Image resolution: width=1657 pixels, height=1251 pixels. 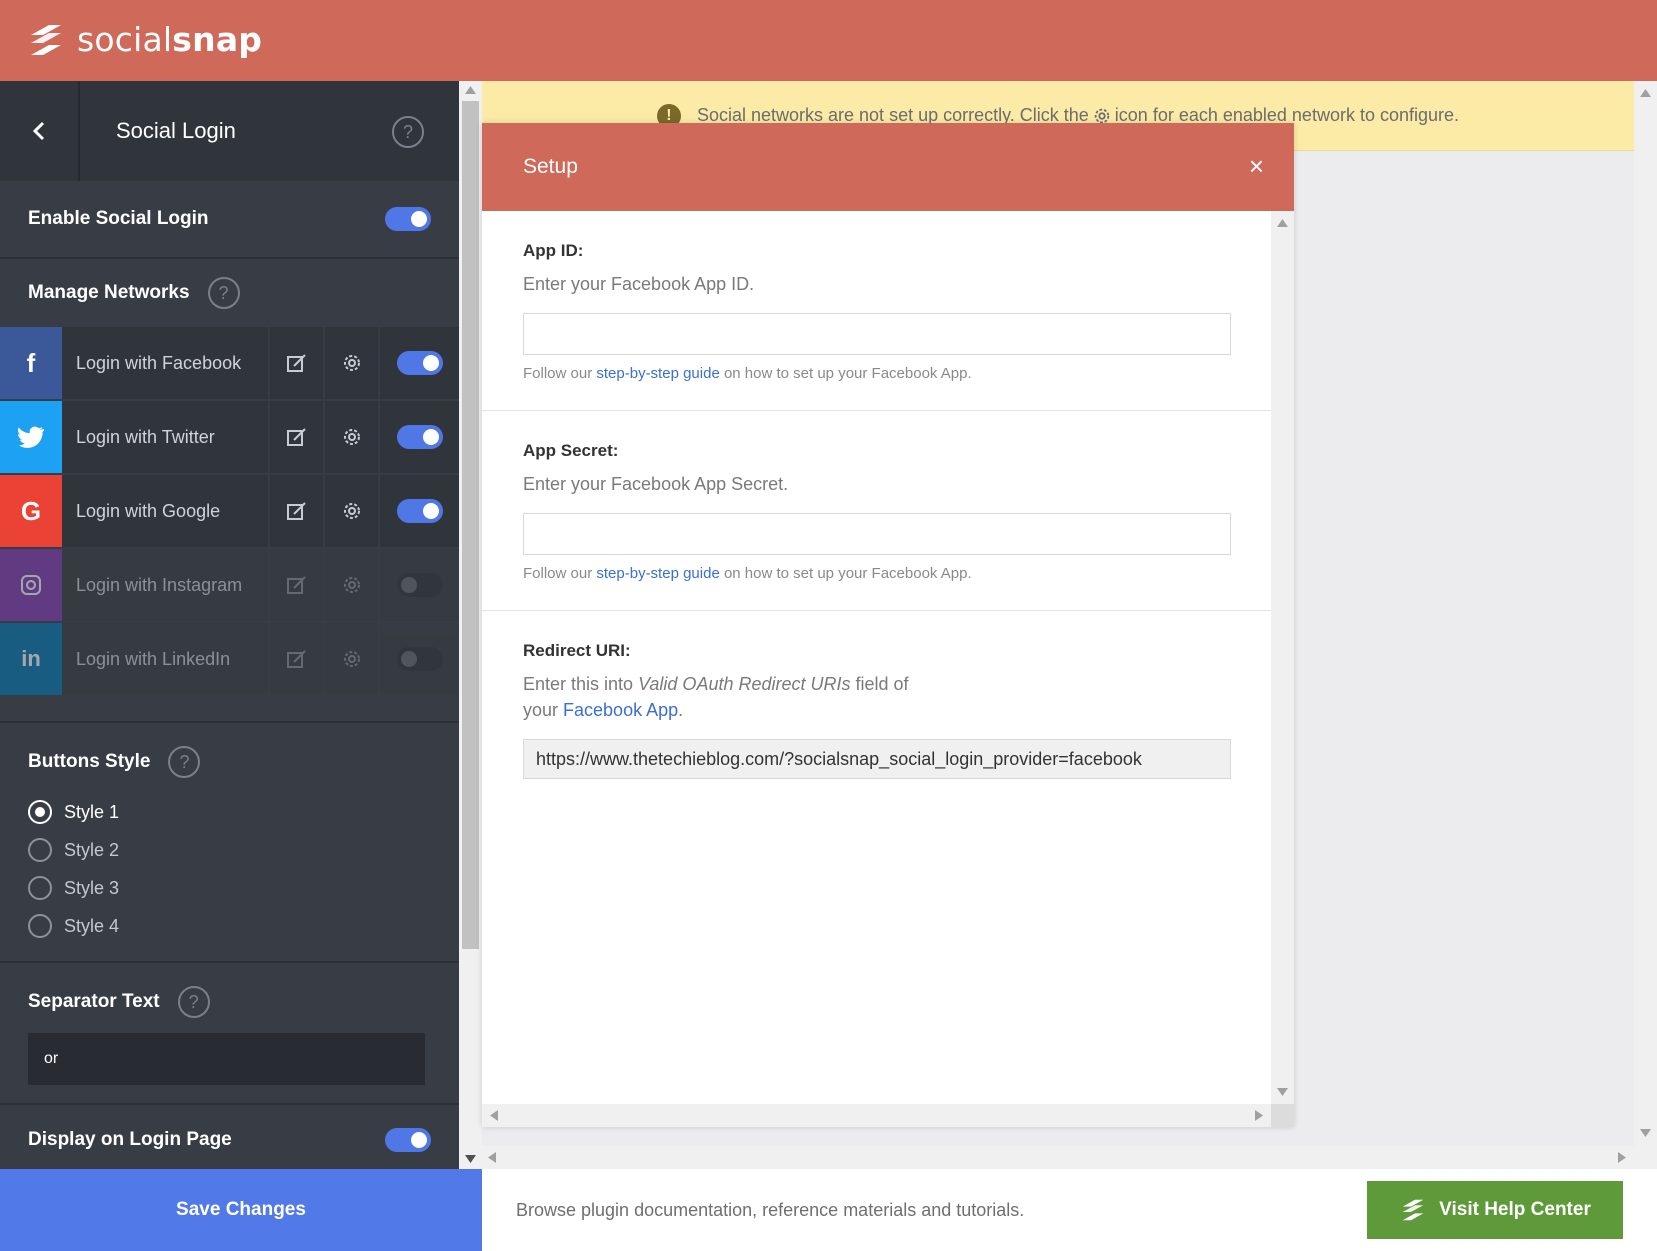 I want to click on modal-vertical-scrollbar, so click(x=1282, y=657).